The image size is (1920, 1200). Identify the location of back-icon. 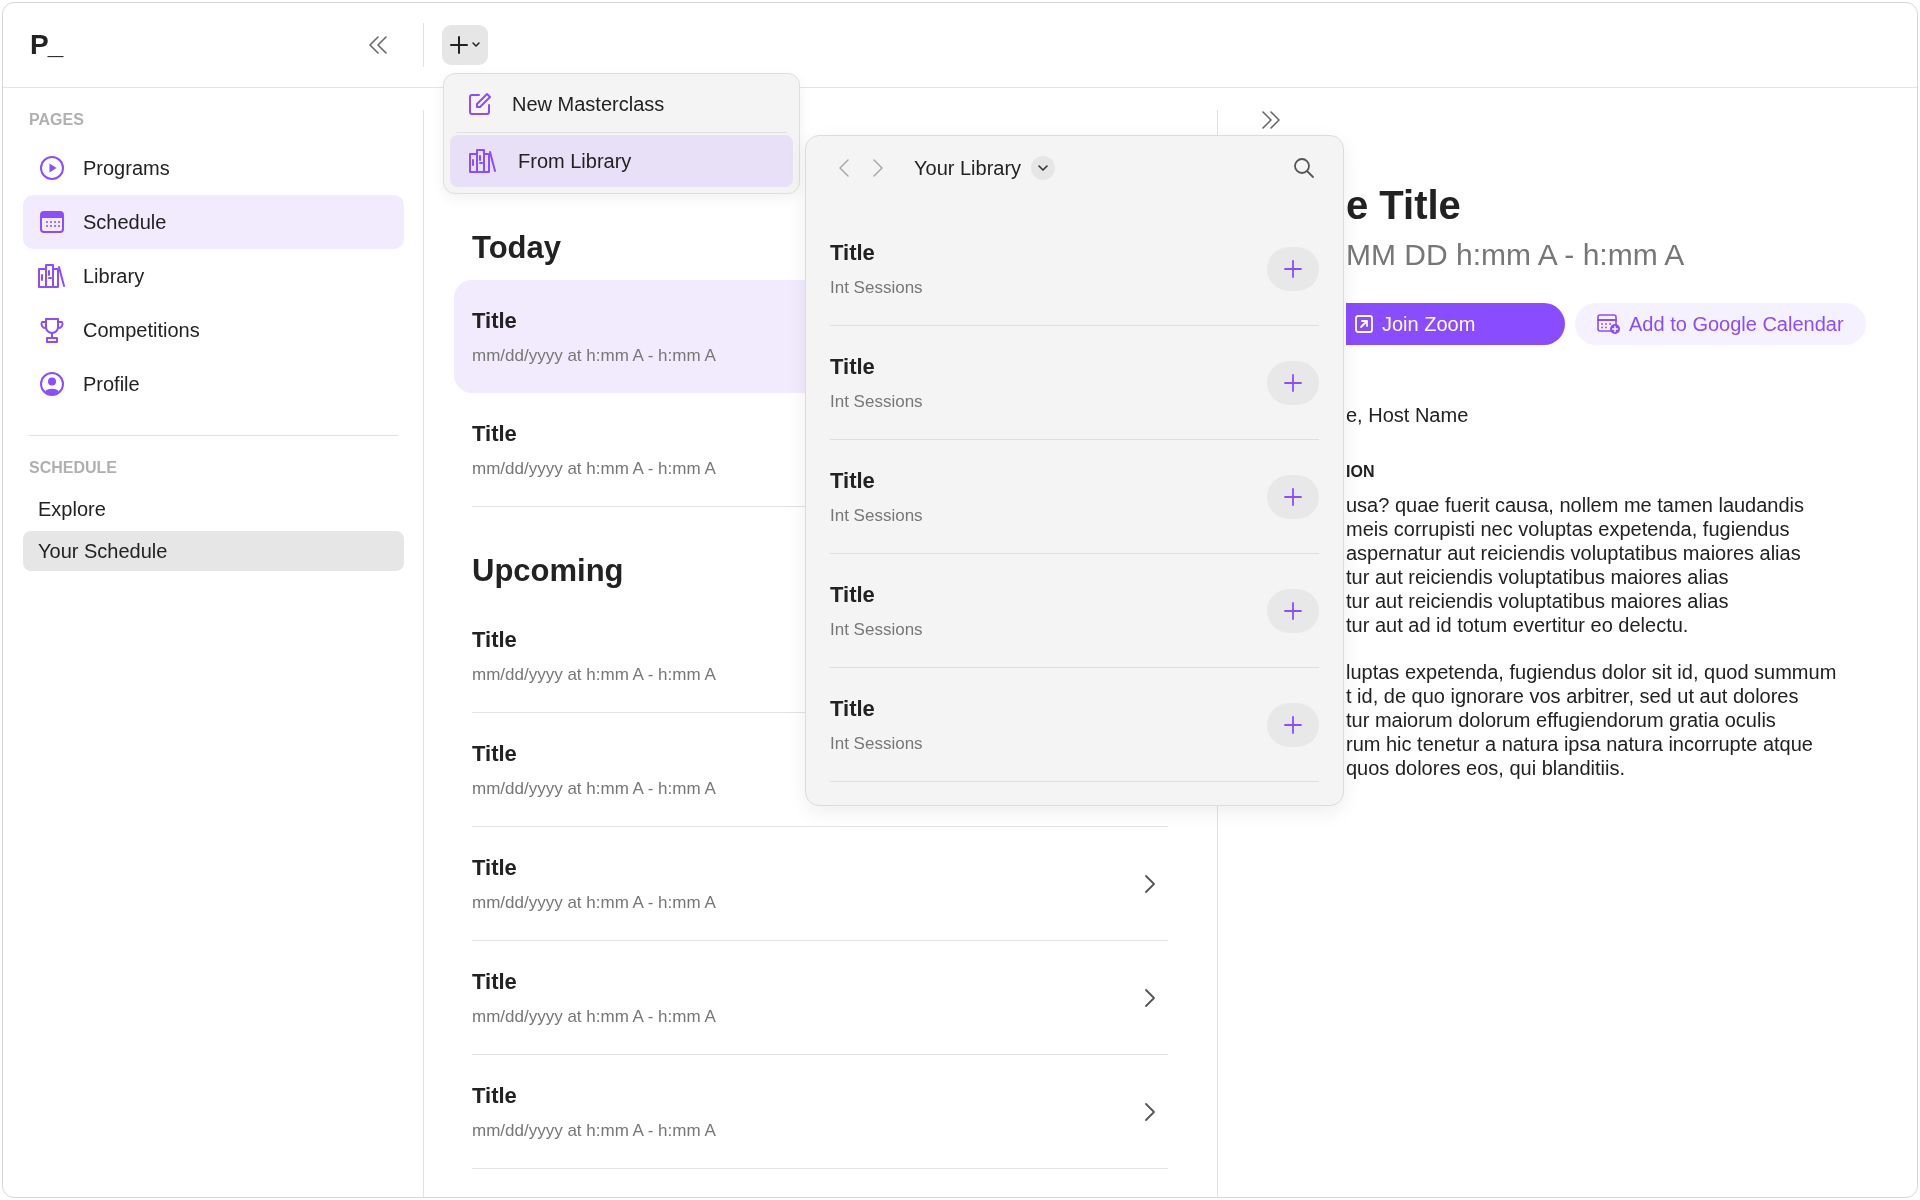
(844, 168).